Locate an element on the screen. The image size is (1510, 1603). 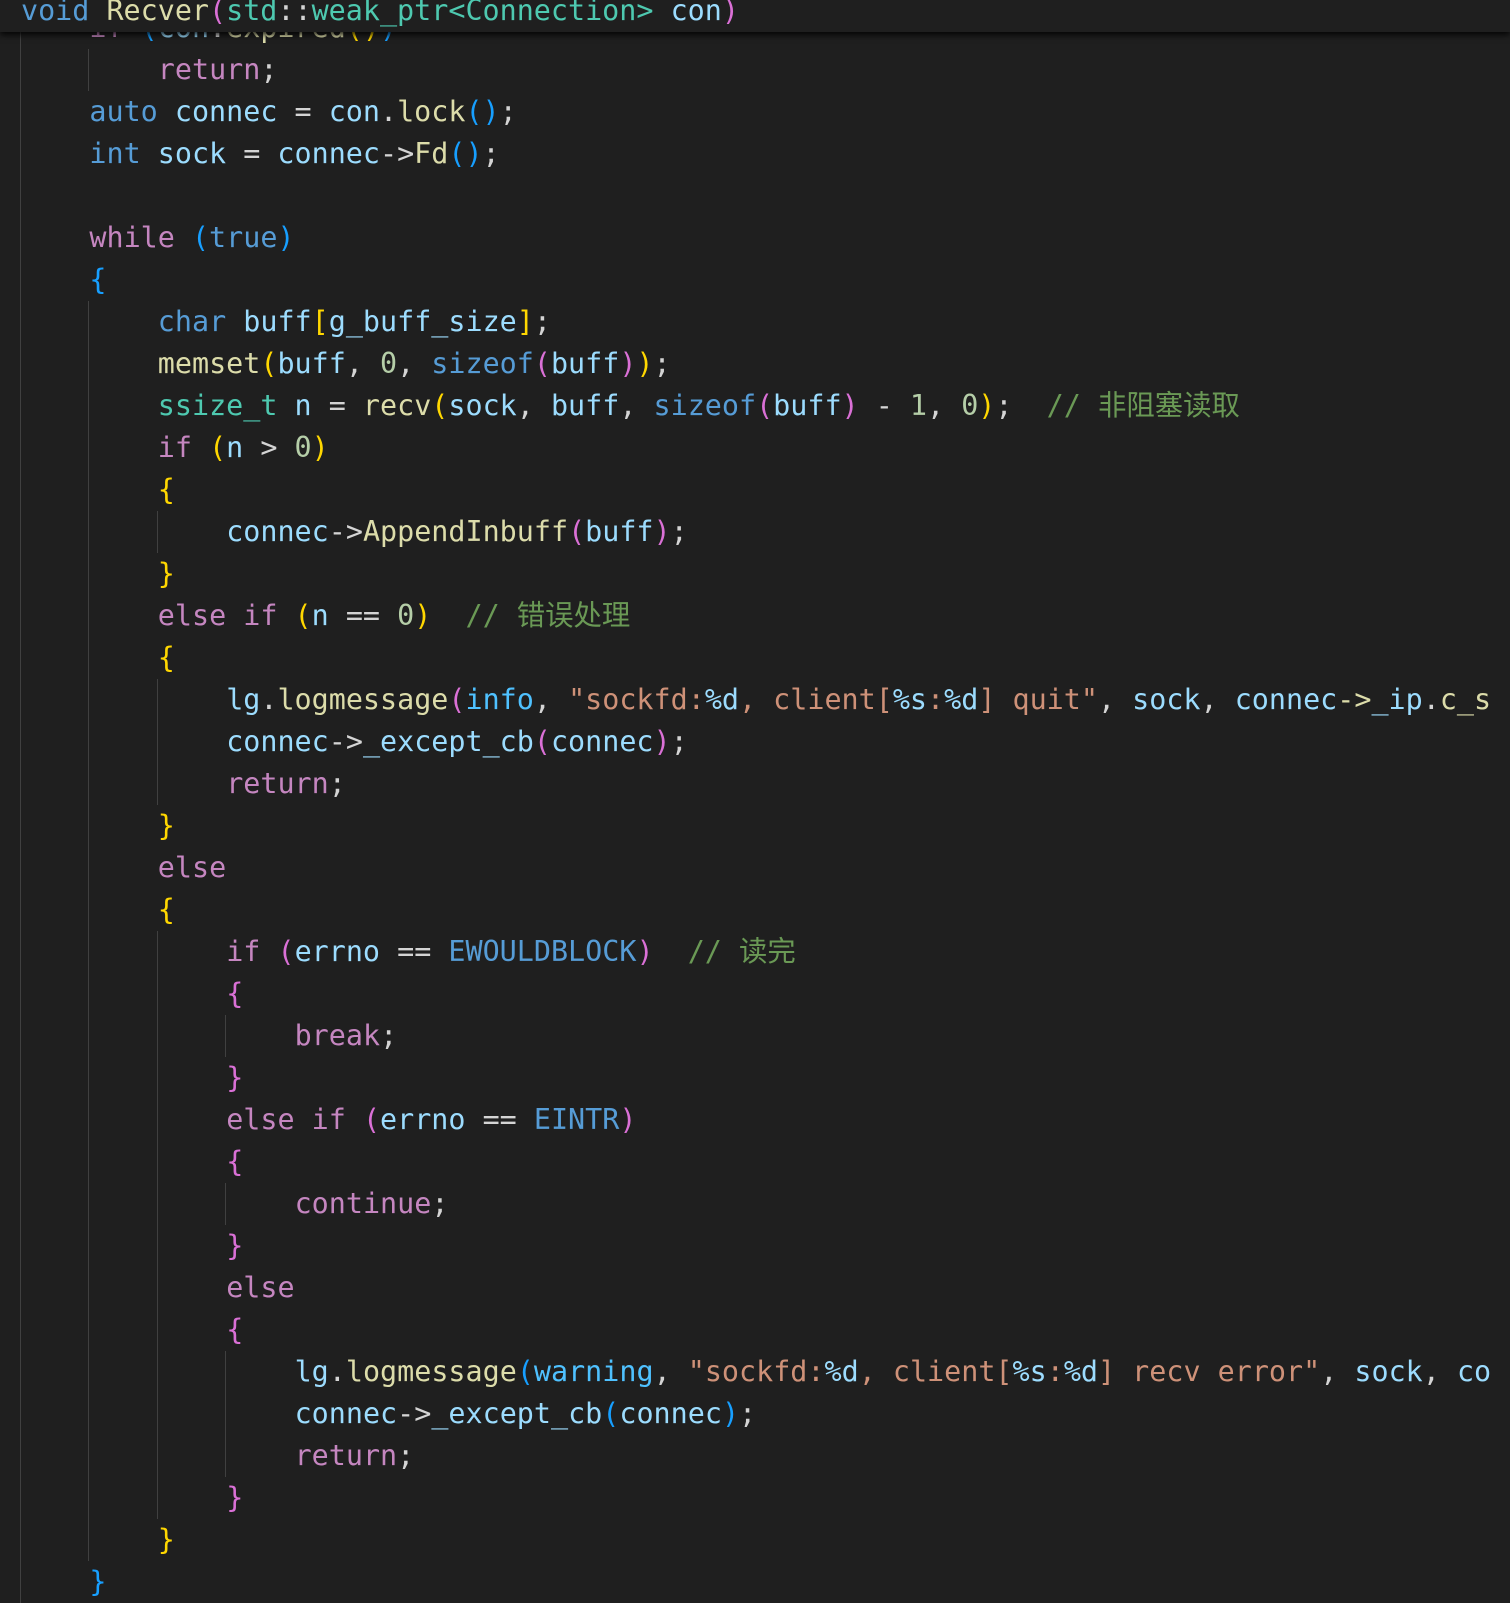
code-line: while (true) is located at coordinates (191, 238).